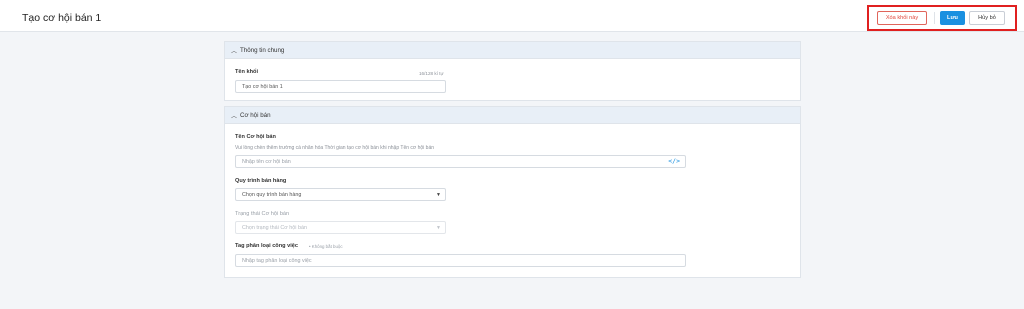 The image size is (1024, 309). What do you see at coordinates (340, 86) in the screenshot?
I see `block-name-input: Tạo cơ hội bán 1` at bounding box center [340, 86].